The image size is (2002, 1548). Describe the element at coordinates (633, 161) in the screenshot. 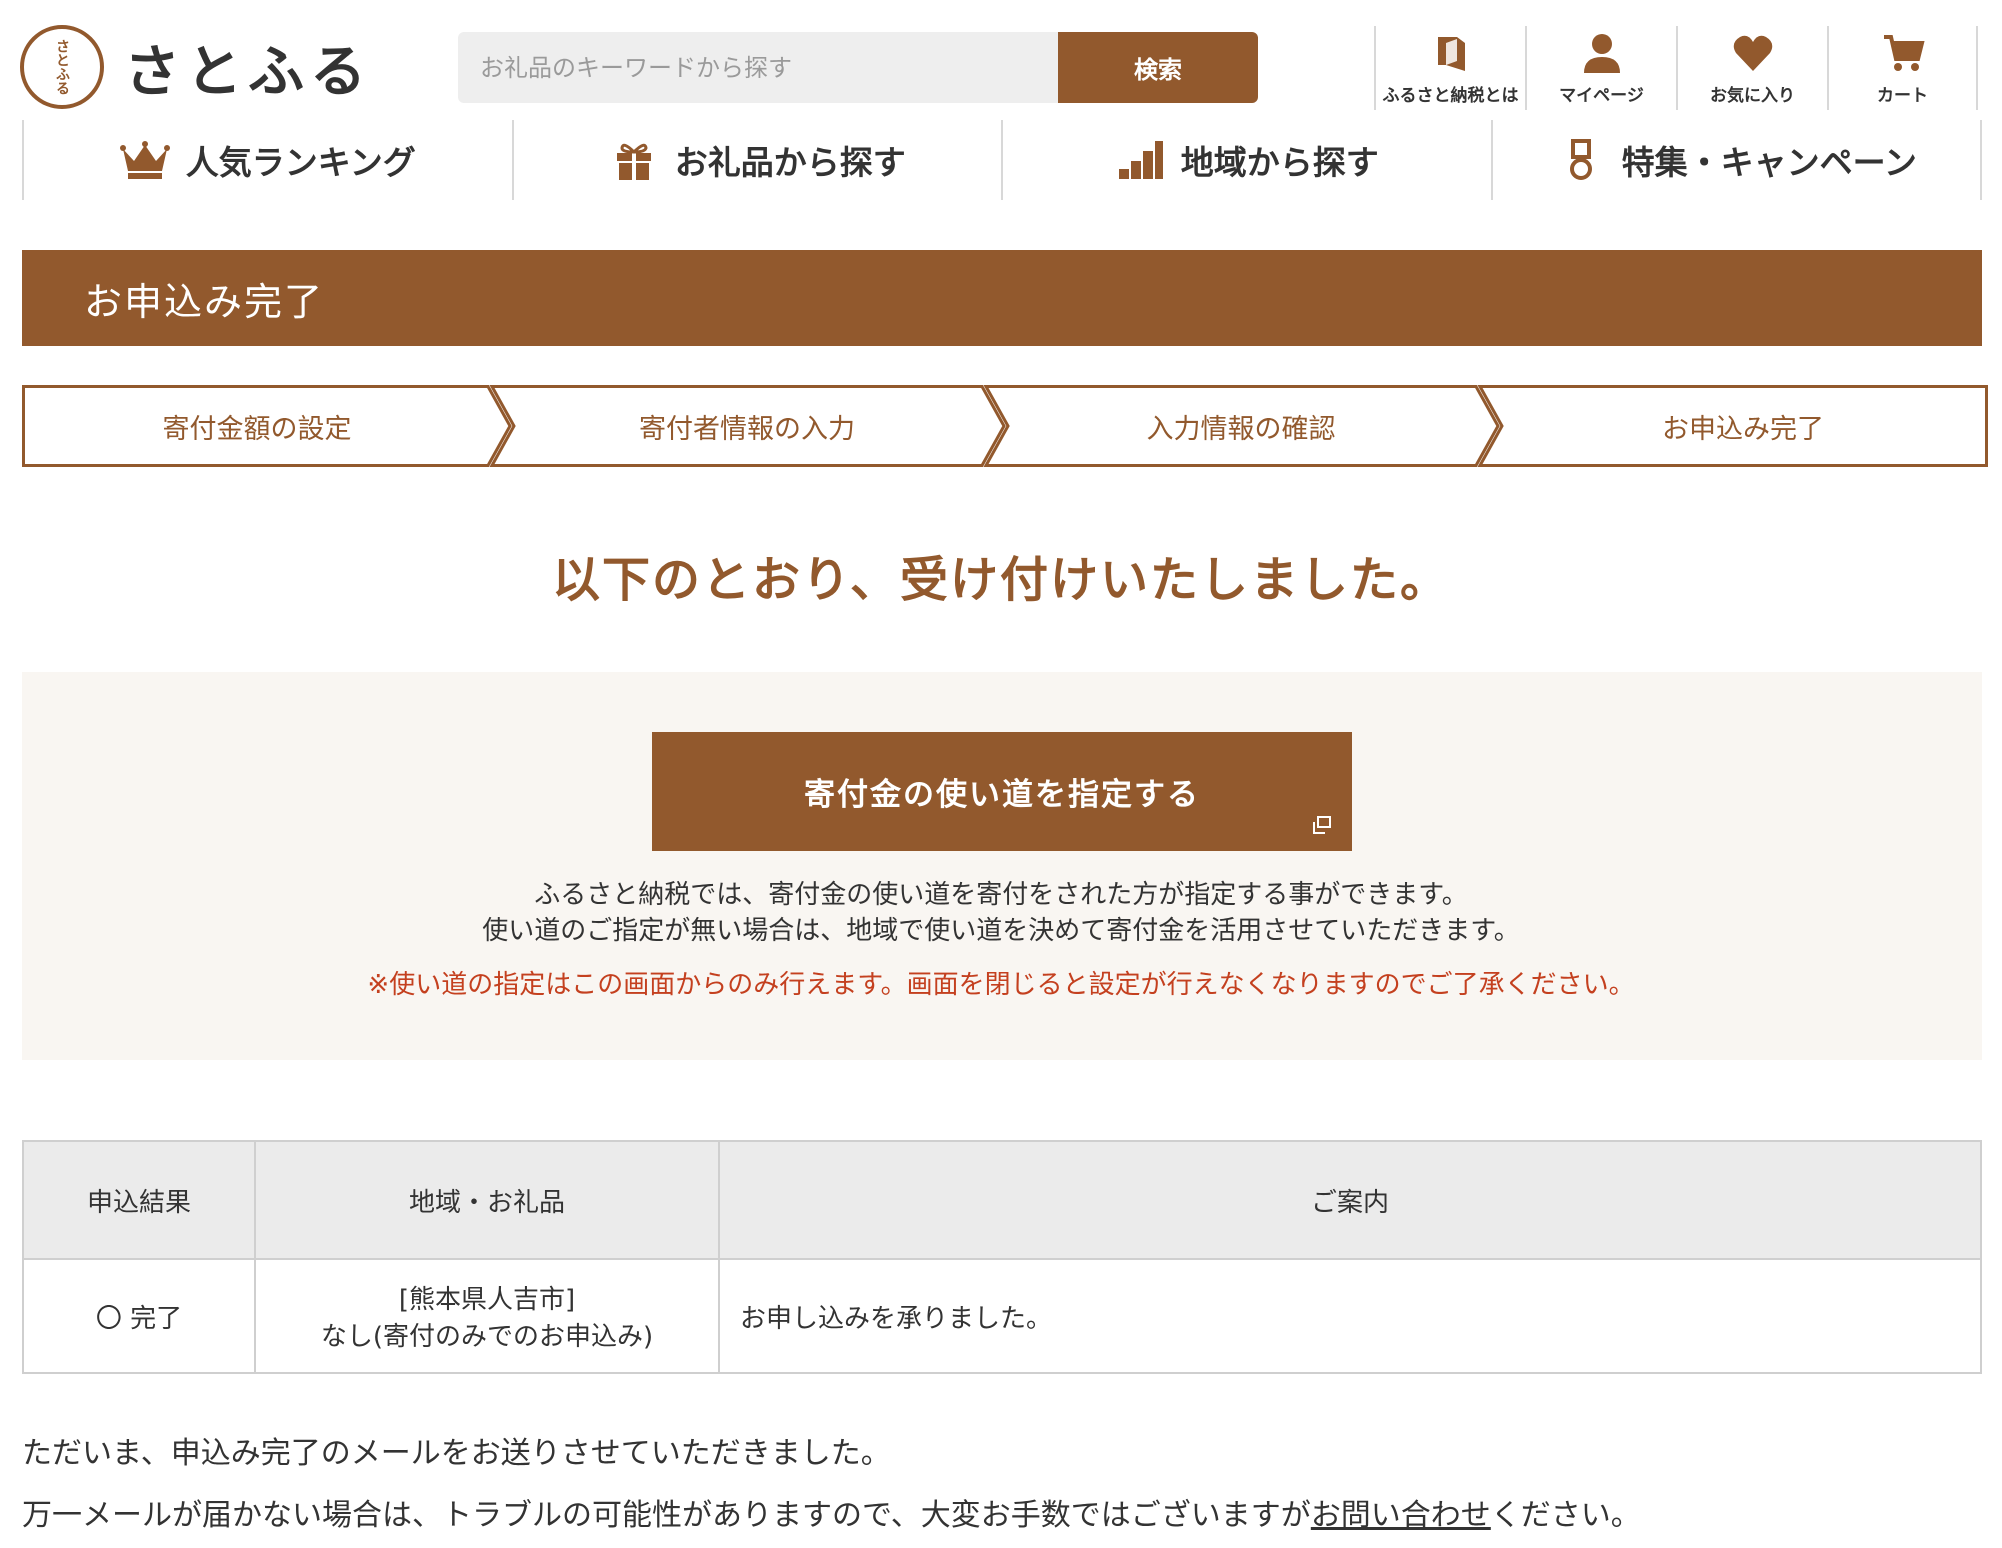

I see `gift-icon` at that location.